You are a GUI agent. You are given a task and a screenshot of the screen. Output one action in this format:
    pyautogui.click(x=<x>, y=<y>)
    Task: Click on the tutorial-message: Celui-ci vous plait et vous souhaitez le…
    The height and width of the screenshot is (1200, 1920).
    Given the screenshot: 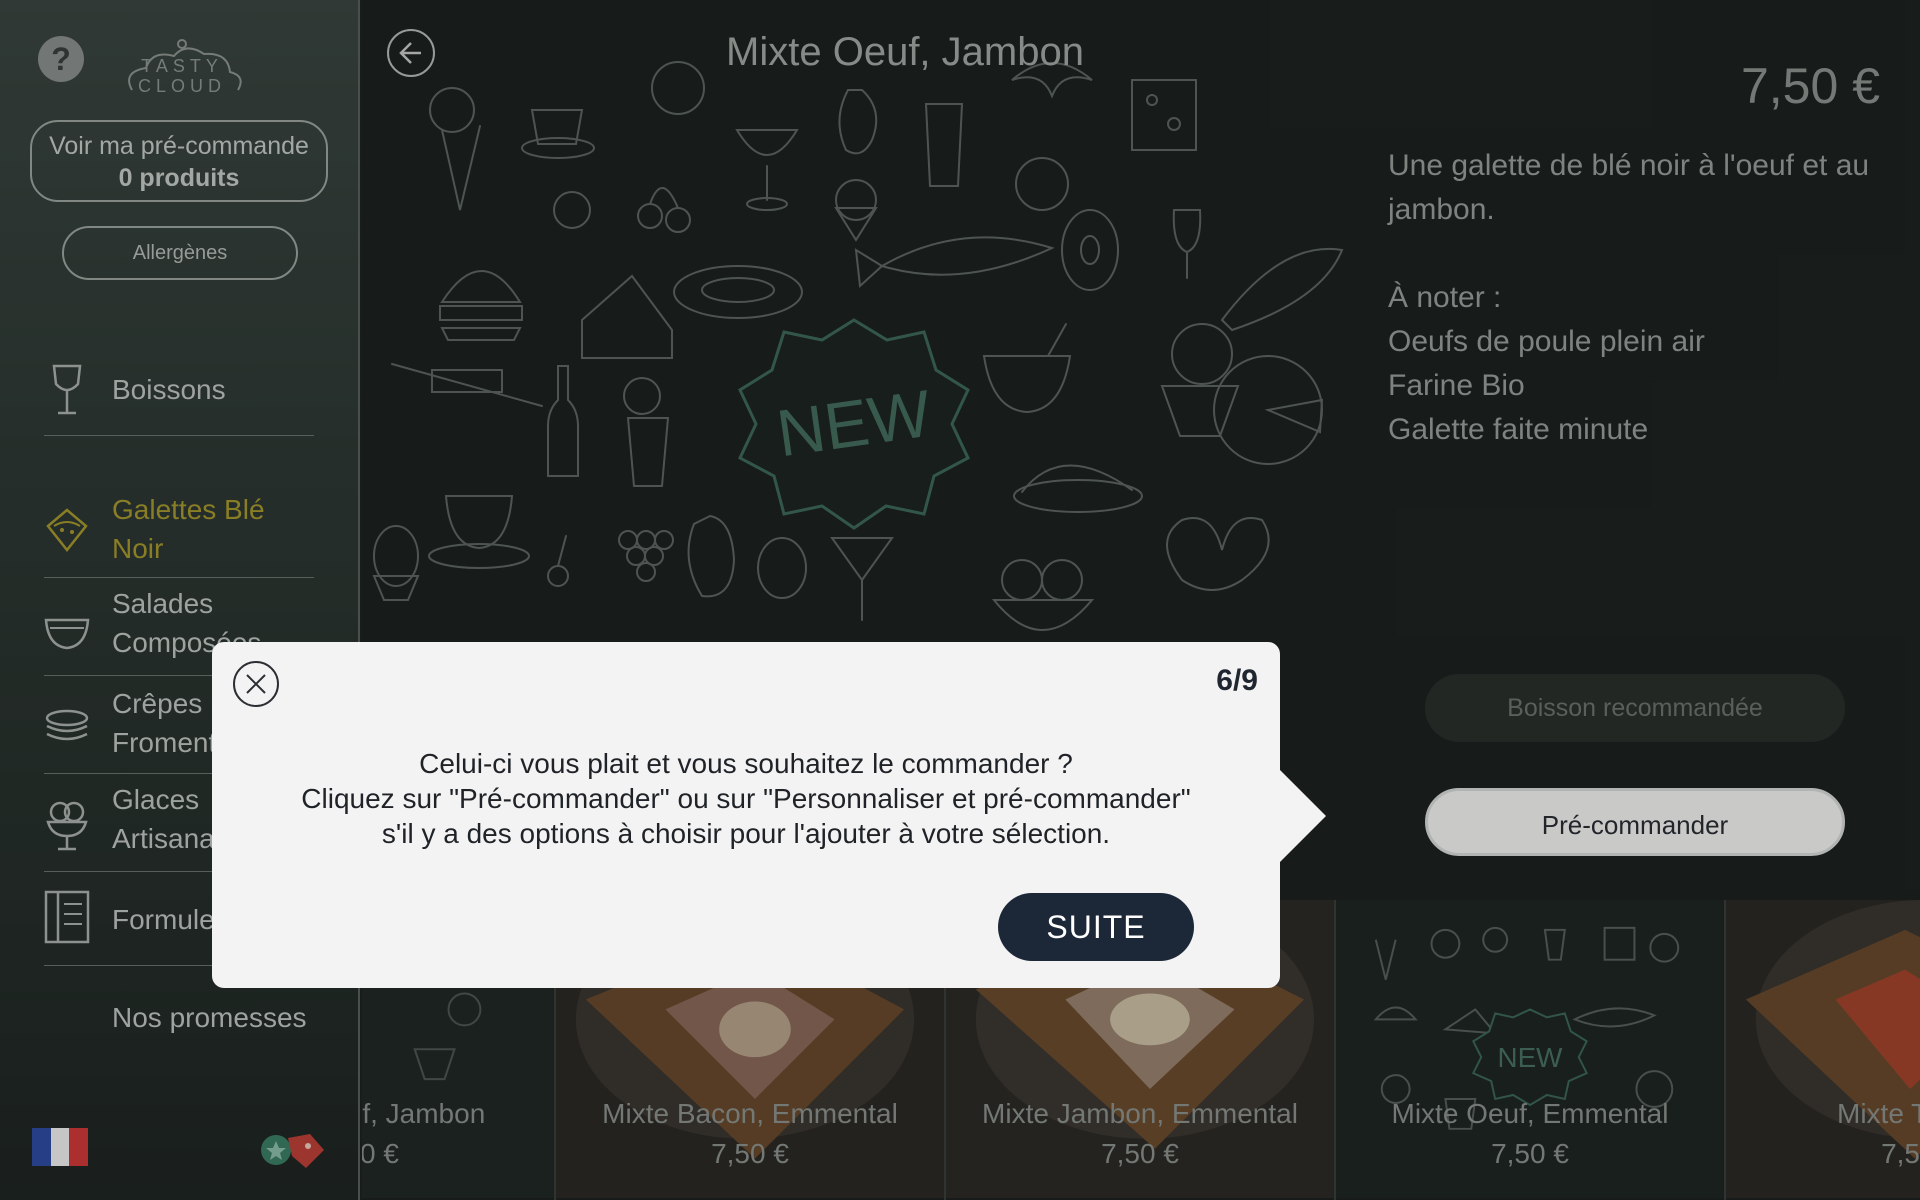 What is the action you would take?
    pyautogui.click(x=746, y=798)
    